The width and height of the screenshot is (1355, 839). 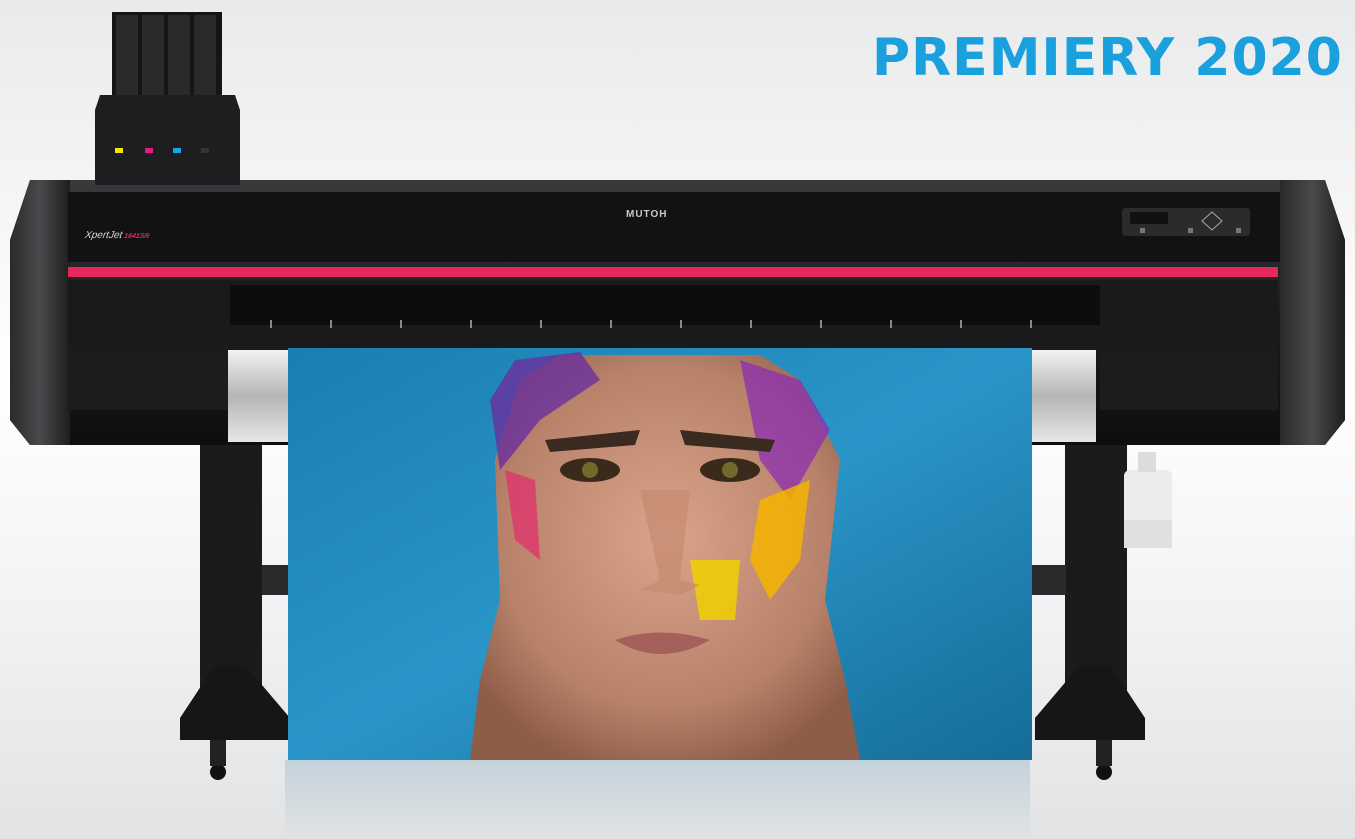 What do you see at coordinates (167, 98) in the screenshot?
I see `ink-cartridge-tower` at bounding box center [167, 98].